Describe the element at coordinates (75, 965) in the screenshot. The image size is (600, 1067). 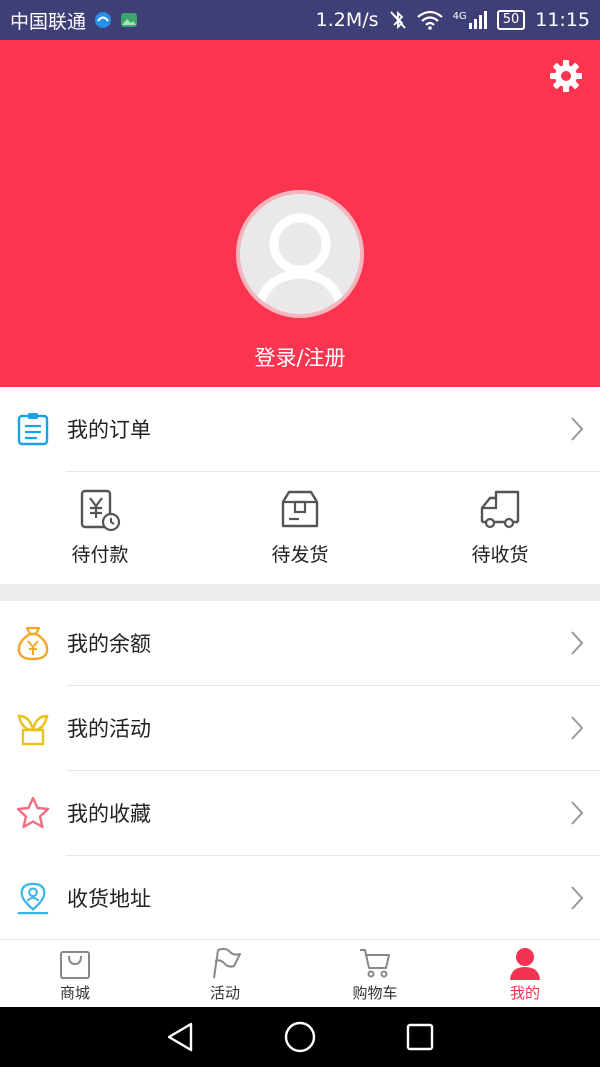
I see `shopping-bag-icon` at that location.